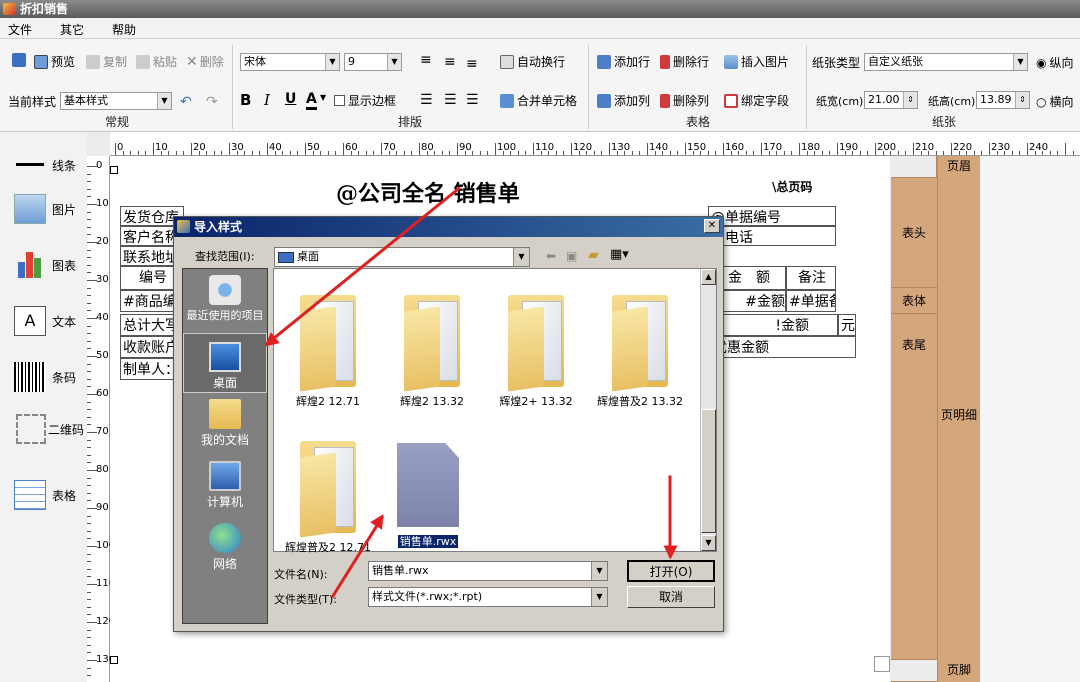  What do you see at coordinates (45, 495) in the screenshot?
I see `tool-table: 表格` at bounding box center [45, 495].